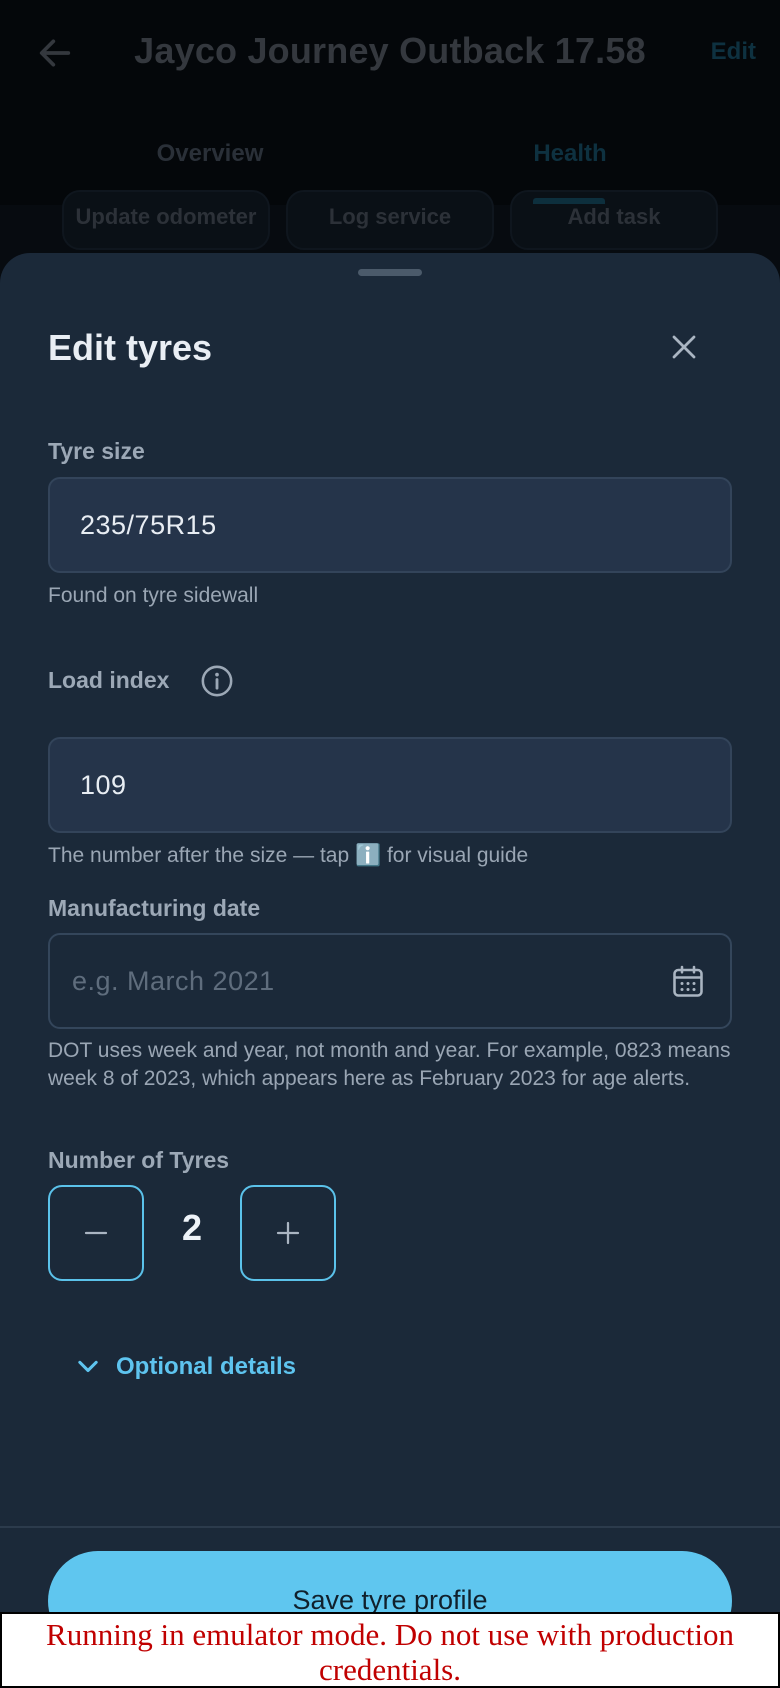 The image size is (780, 1688). I want to click on tyre-size-input: 235/75R15, so click(390, 525).